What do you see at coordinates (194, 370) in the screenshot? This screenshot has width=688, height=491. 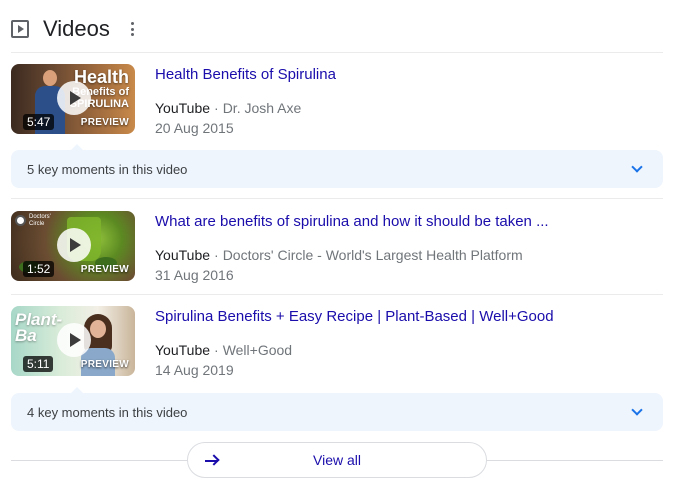 I see `video-date: 14 Aug 2019` at bounding box center [194, 370].